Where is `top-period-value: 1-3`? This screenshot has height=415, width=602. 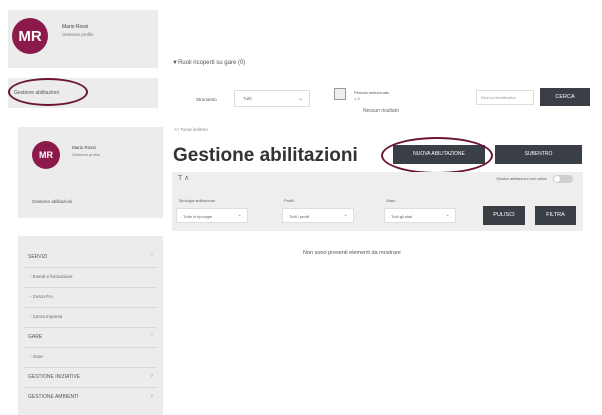 top-period-value: 1-3 is located at coordinates (357, 98).